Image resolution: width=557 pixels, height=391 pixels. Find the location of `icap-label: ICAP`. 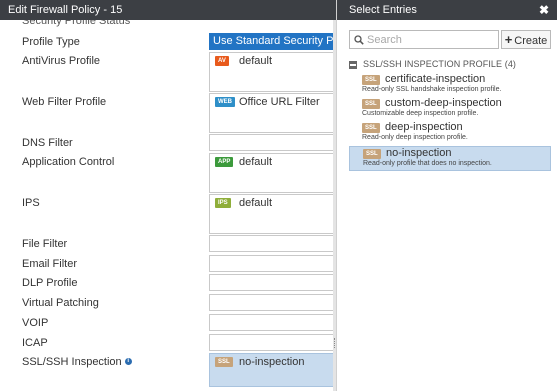

icap-label: ICAP is located at coordinates (35, 343).